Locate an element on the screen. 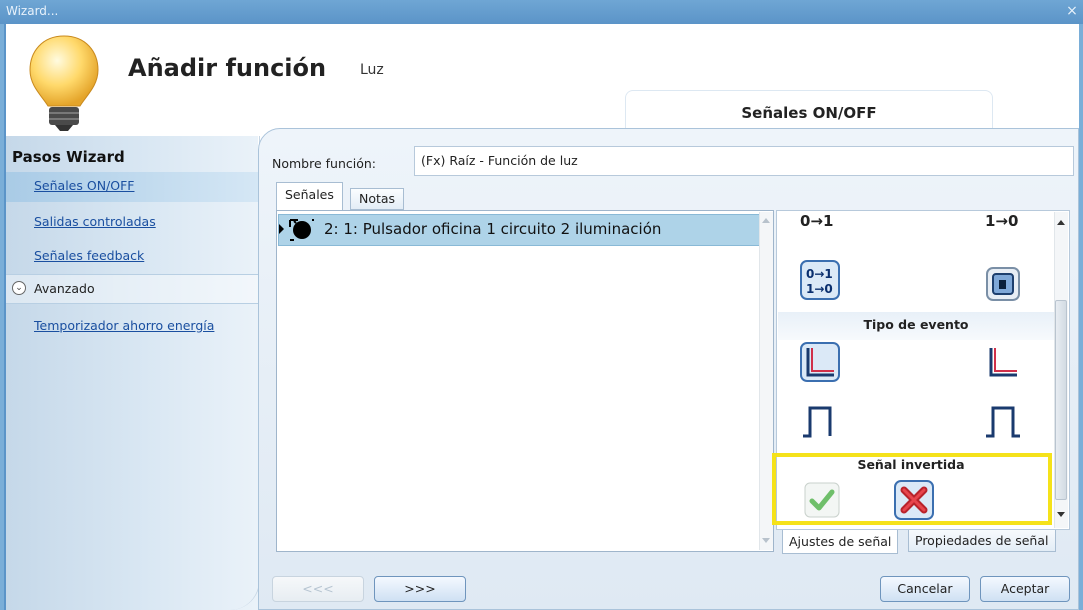  falling-edge-icon is located at coordinates (1003, 362).